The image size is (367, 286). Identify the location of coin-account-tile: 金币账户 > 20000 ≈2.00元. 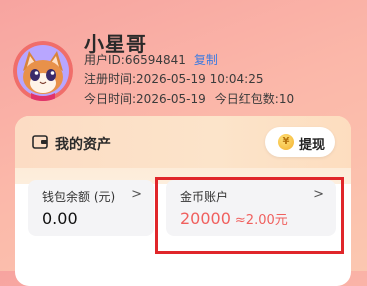
(251, 208).